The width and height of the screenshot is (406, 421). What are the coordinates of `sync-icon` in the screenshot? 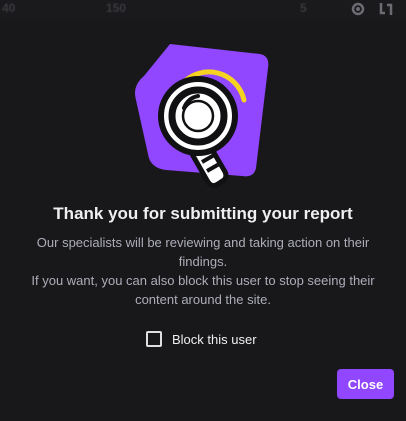 It's located at (386, 9).